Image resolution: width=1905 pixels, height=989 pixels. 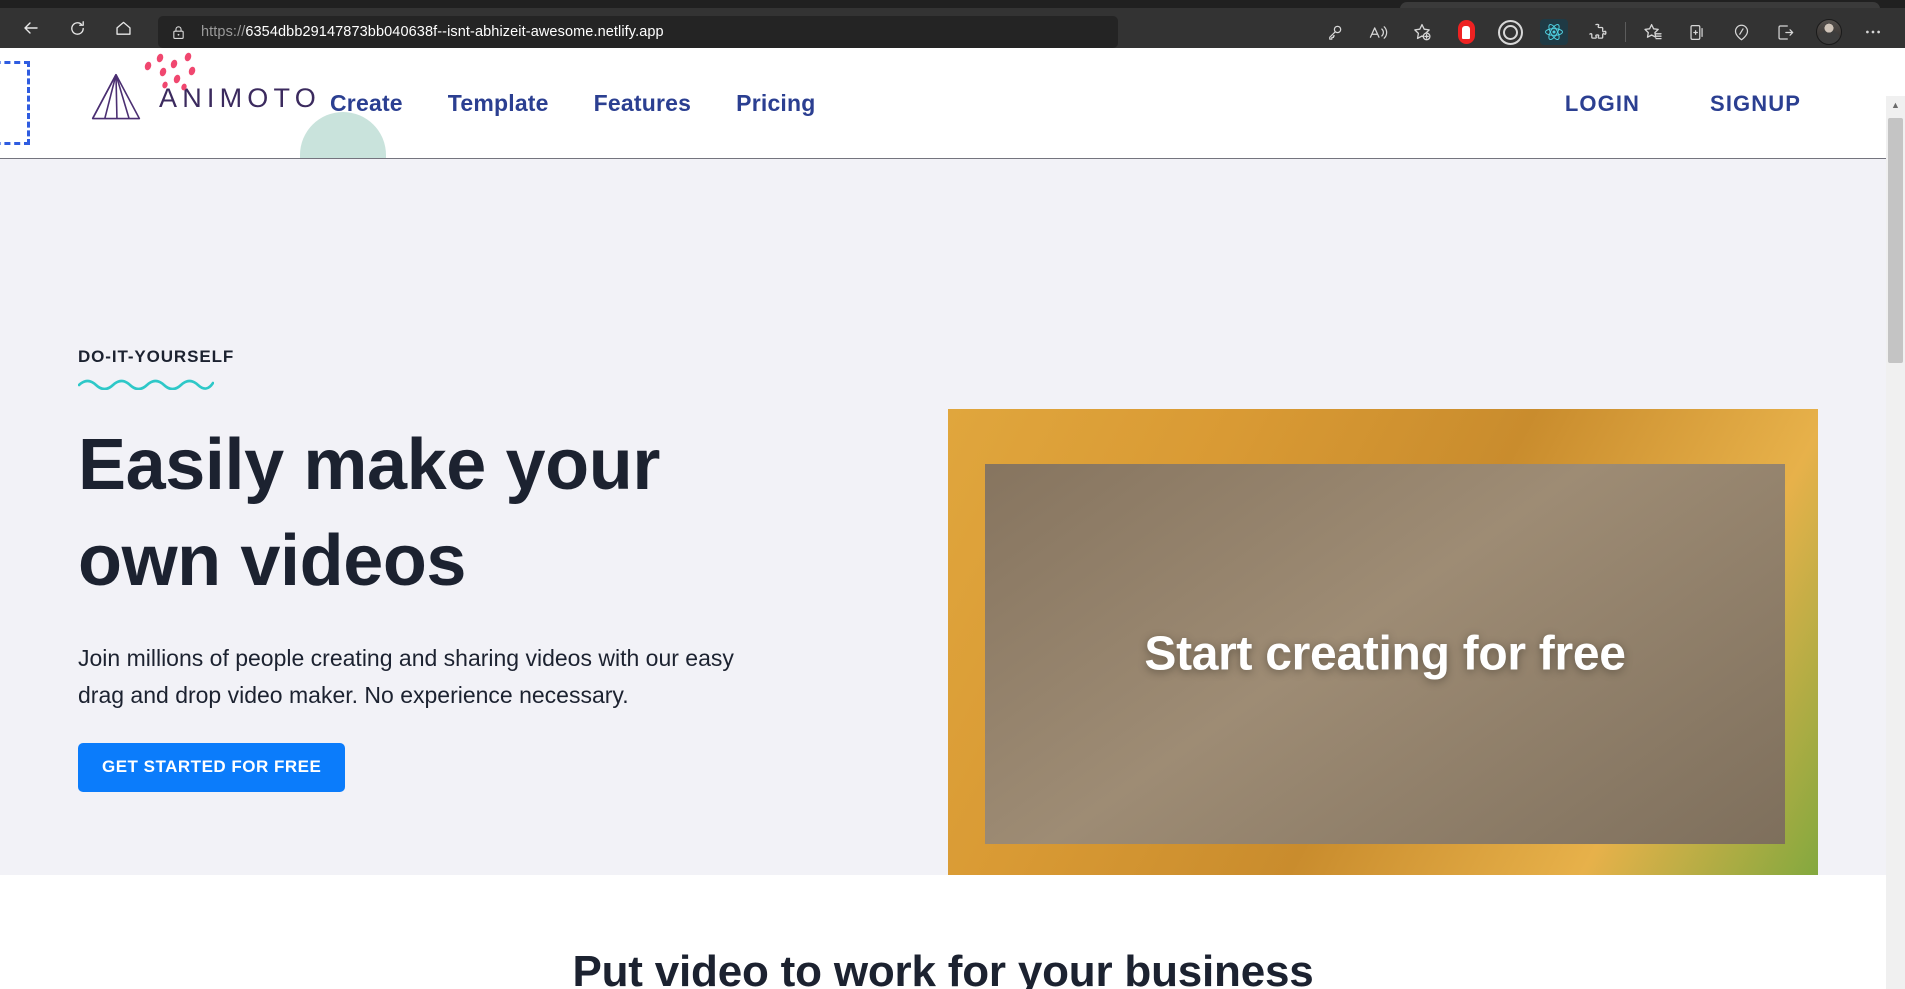 What do you see at coordinates (1466, 32) in the screenshot?
I see `extension-hand-icon` at bounding box center [1466, 32].